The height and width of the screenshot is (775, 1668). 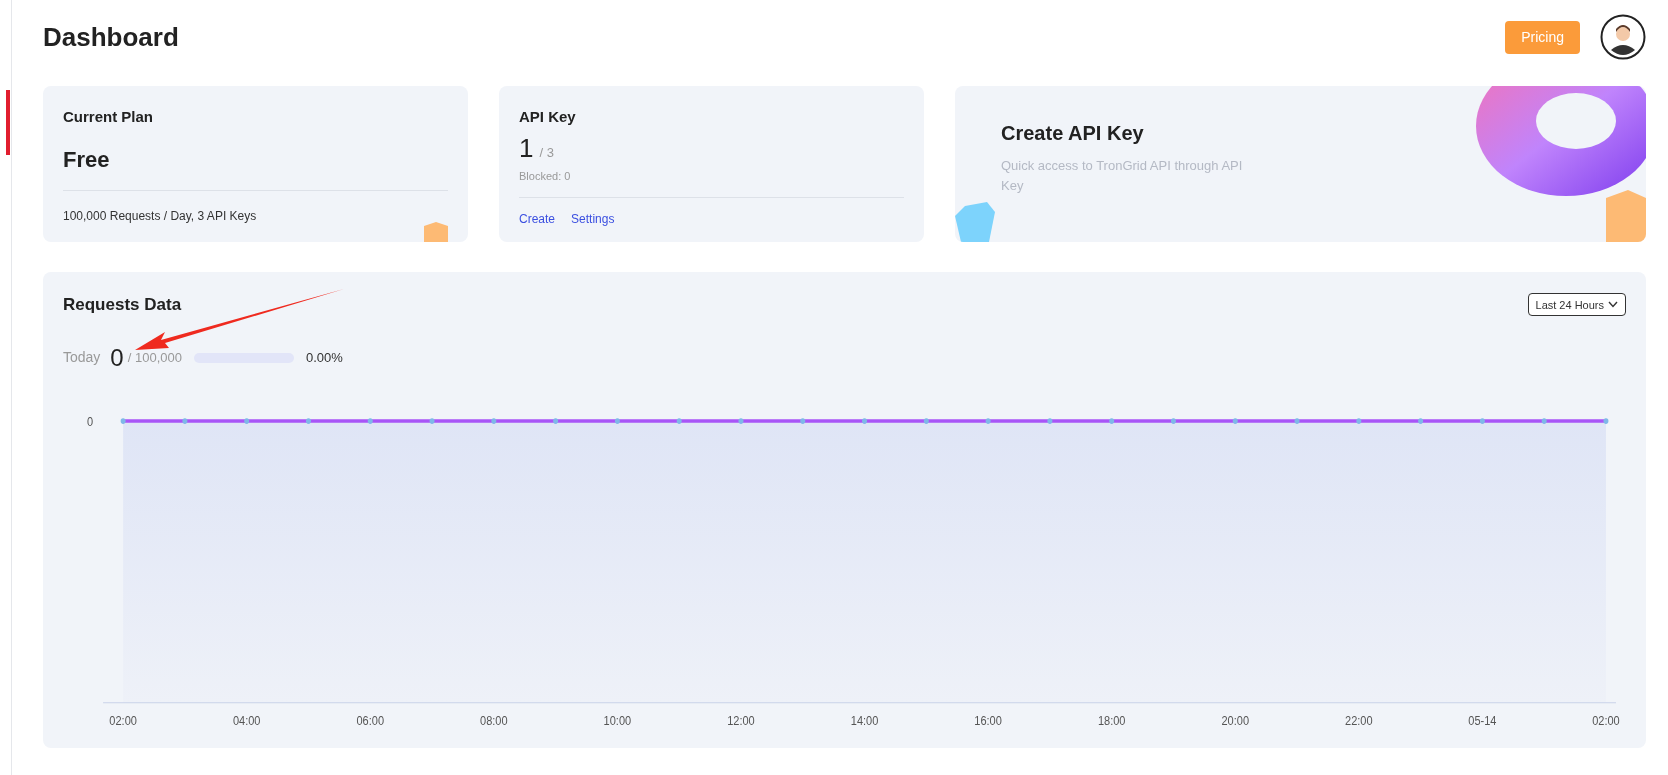 What do you see at coordinates (1122, 176) in the screenshot?
I see `promo-description: Quick access to TronGrid API through API Key` at bounding box center [1122, 176].